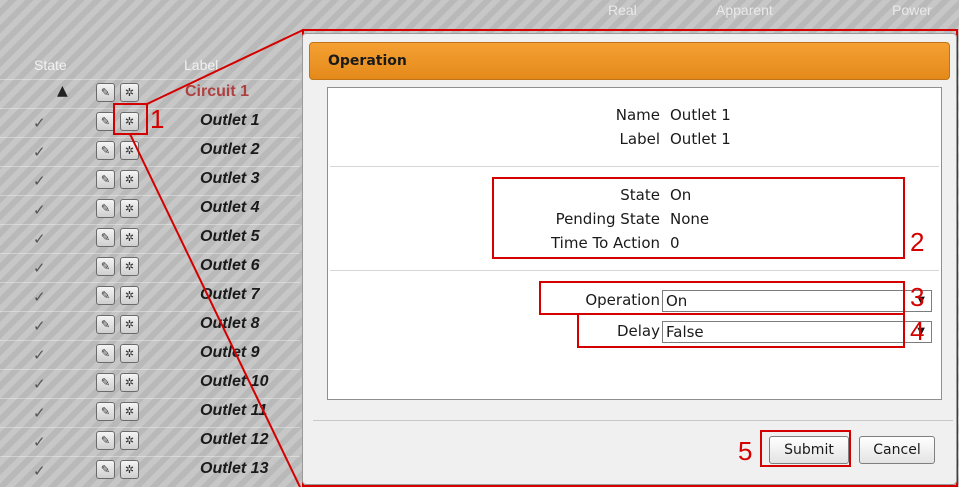 The height and width of the screenshot is (487, 959). Describe the element at coordinates (217, 91) in the screenshot. I see `row-label: Circuit 1` at that location.